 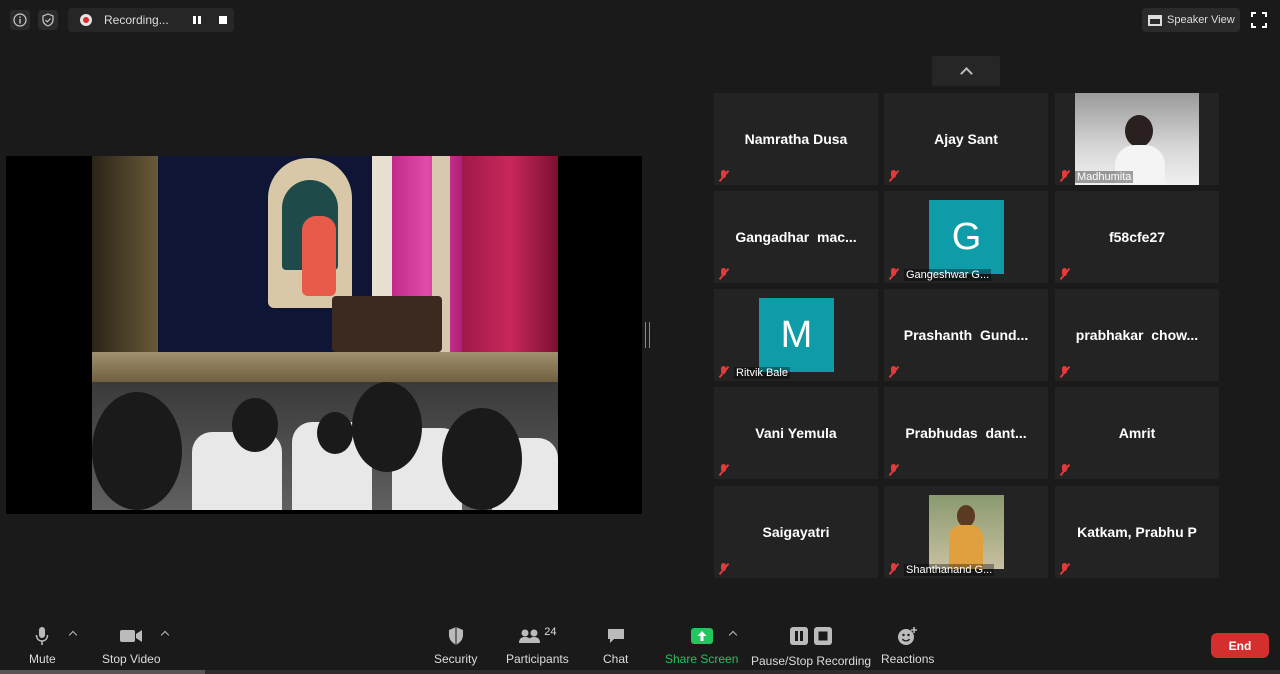 What do you see at coordinates (811, 636) in the screenshot?
I see `pause-stop-recording-icon` at bounding box center [811, 636].